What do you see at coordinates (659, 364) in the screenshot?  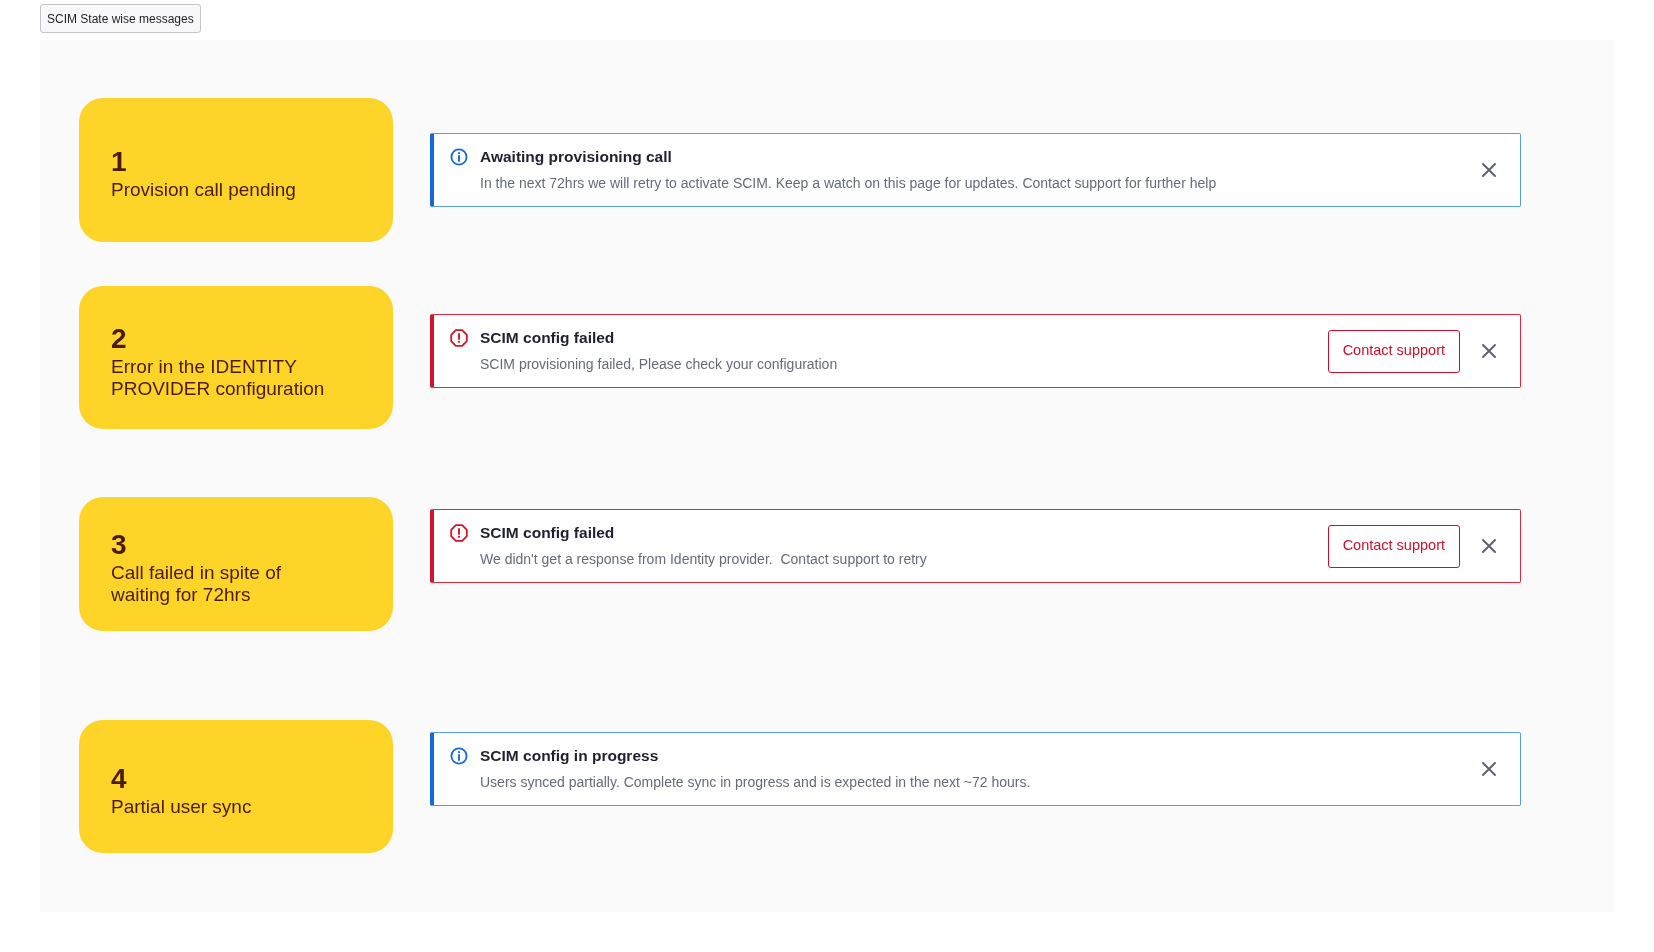 I see `alert-message: SCIM provisioning failed, Please check your configuration` at bounding box center [659, 364].